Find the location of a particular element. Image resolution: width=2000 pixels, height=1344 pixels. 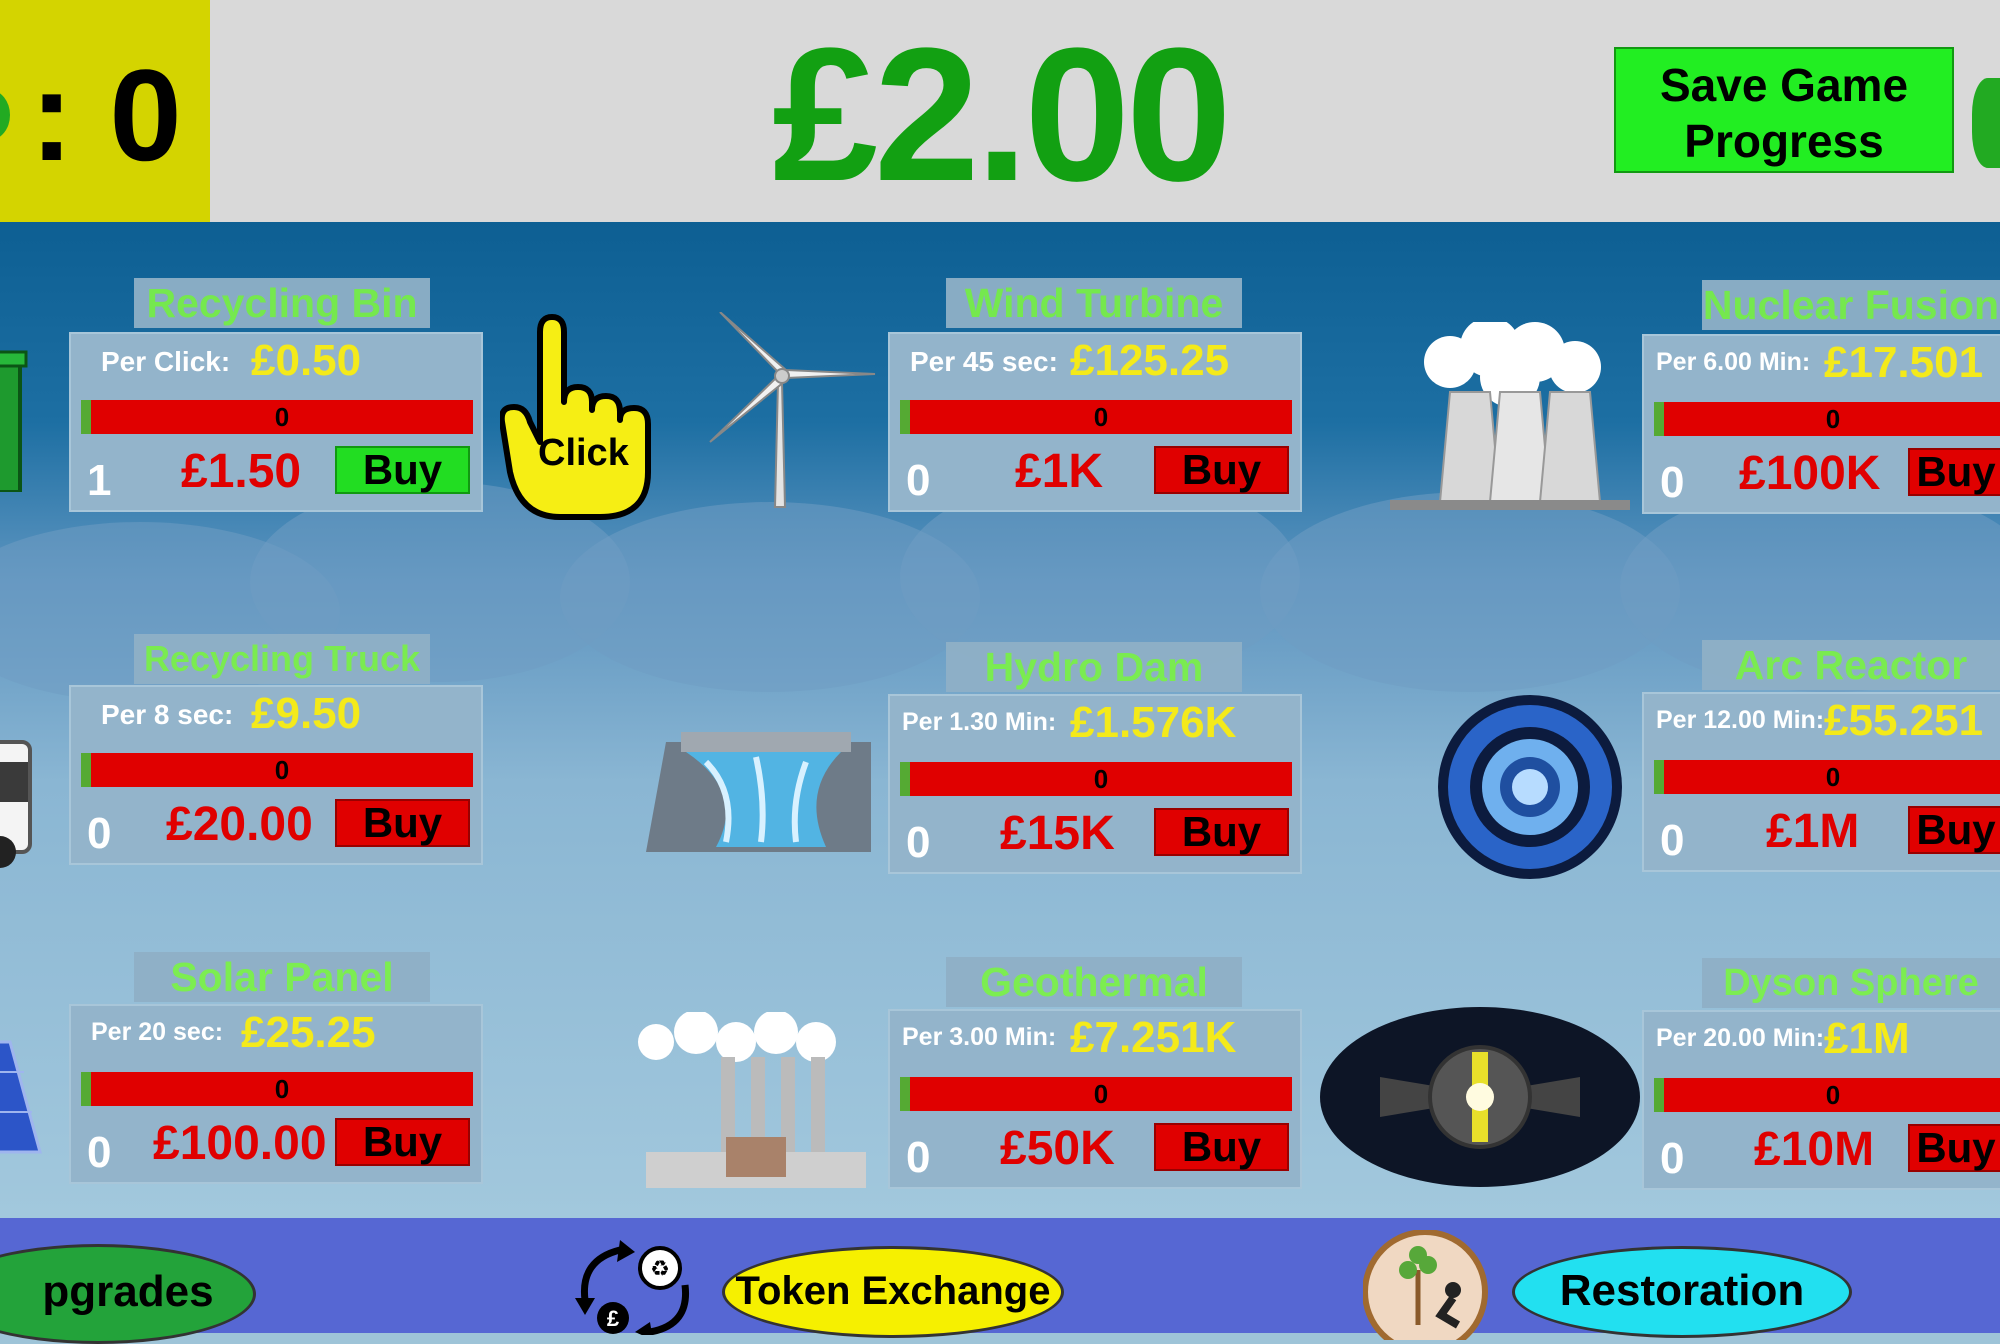

card-title-geothermal: Geothermal is located at coordinates (1094, 982).